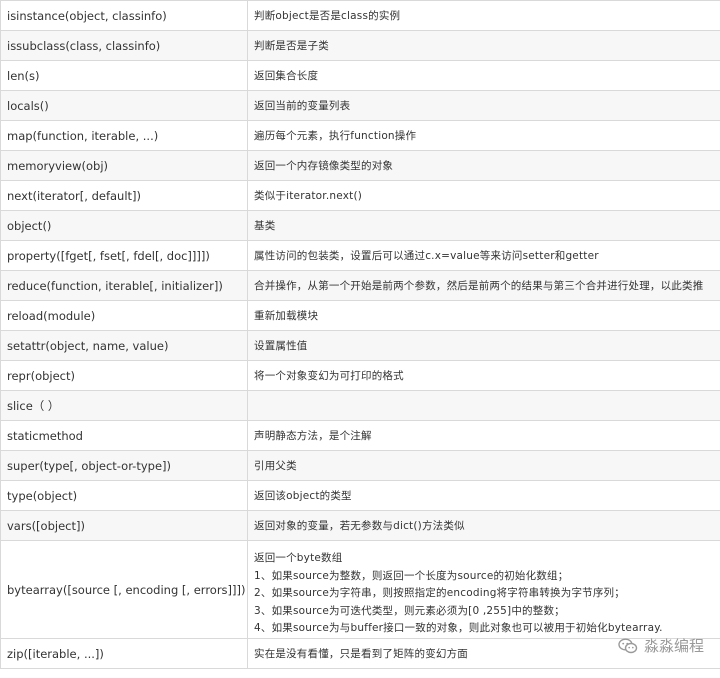  What do you see at coordinates (124, 315) in the screenshot?
I see `function-signature: reload(module)` at bounding box center [124, 315].